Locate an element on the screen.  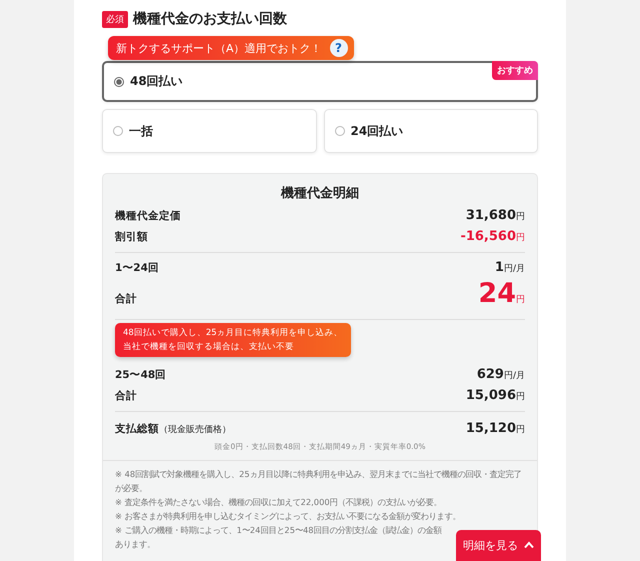
note-text: ※ 査定条件を満たさない場合、機種の回収に加えて22,000円（不課税）の支払いが必要。 is located at coordinates (278, 502).